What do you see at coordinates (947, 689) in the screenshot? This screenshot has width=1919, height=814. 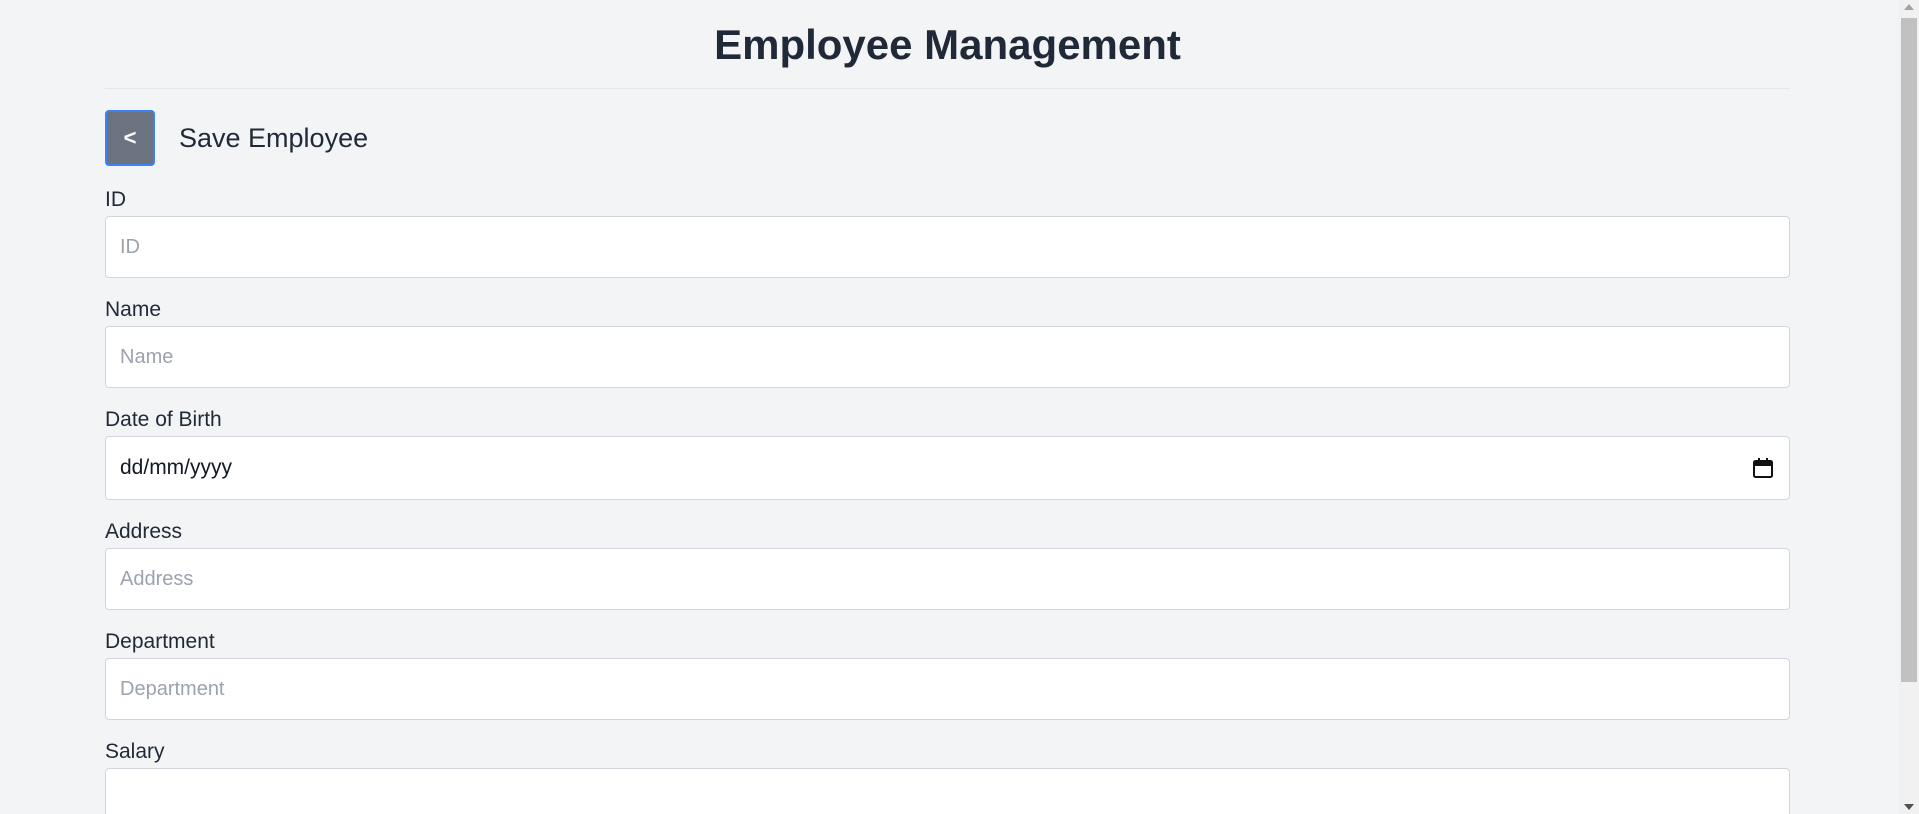 I see `department-input` at bounding box center [947, 689].